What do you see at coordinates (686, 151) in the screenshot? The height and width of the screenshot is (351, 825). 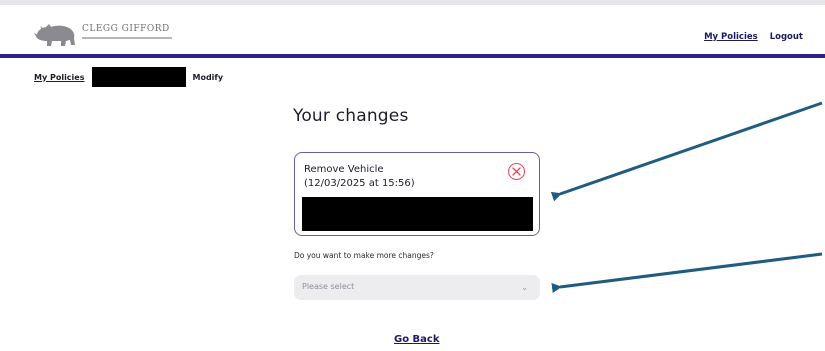 I see `annotation-arrow-card` at bounding box center [686, 151].